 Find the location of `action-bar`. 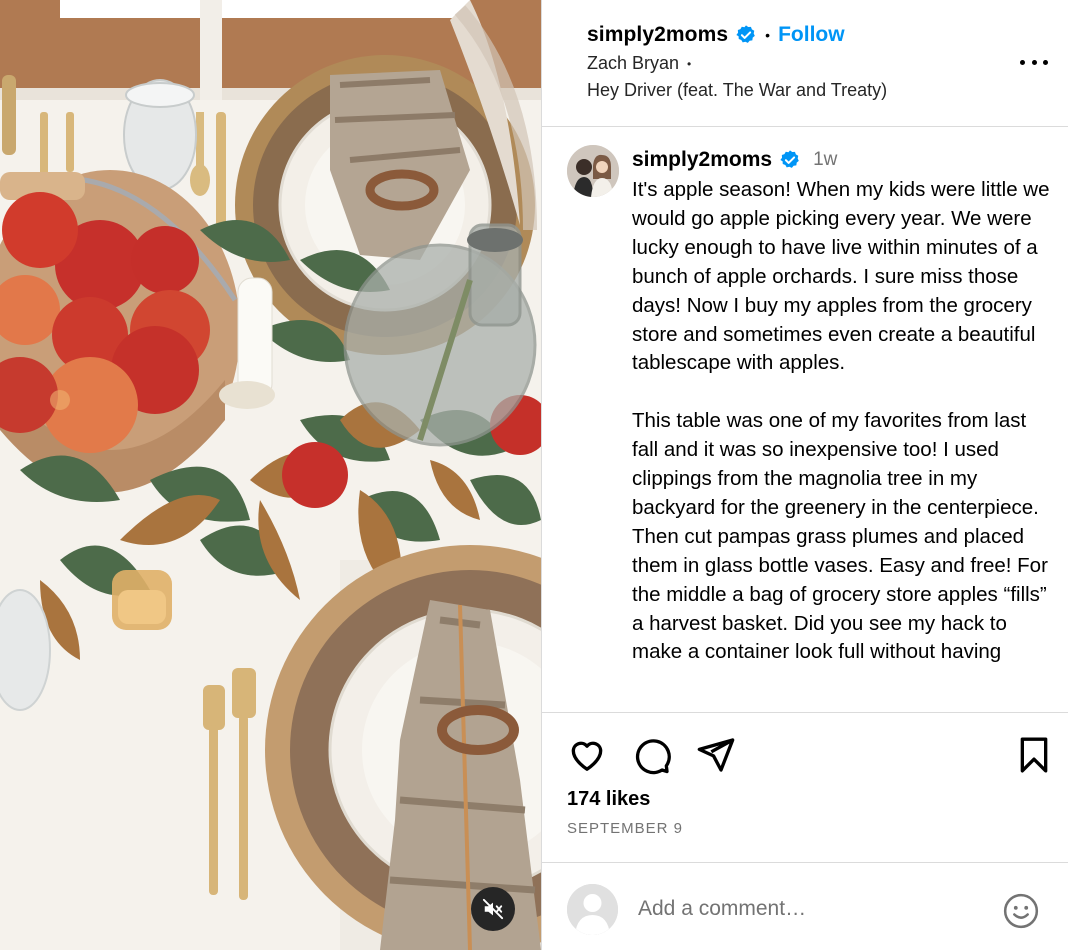

action-bar is located at coordinates (805, 755).